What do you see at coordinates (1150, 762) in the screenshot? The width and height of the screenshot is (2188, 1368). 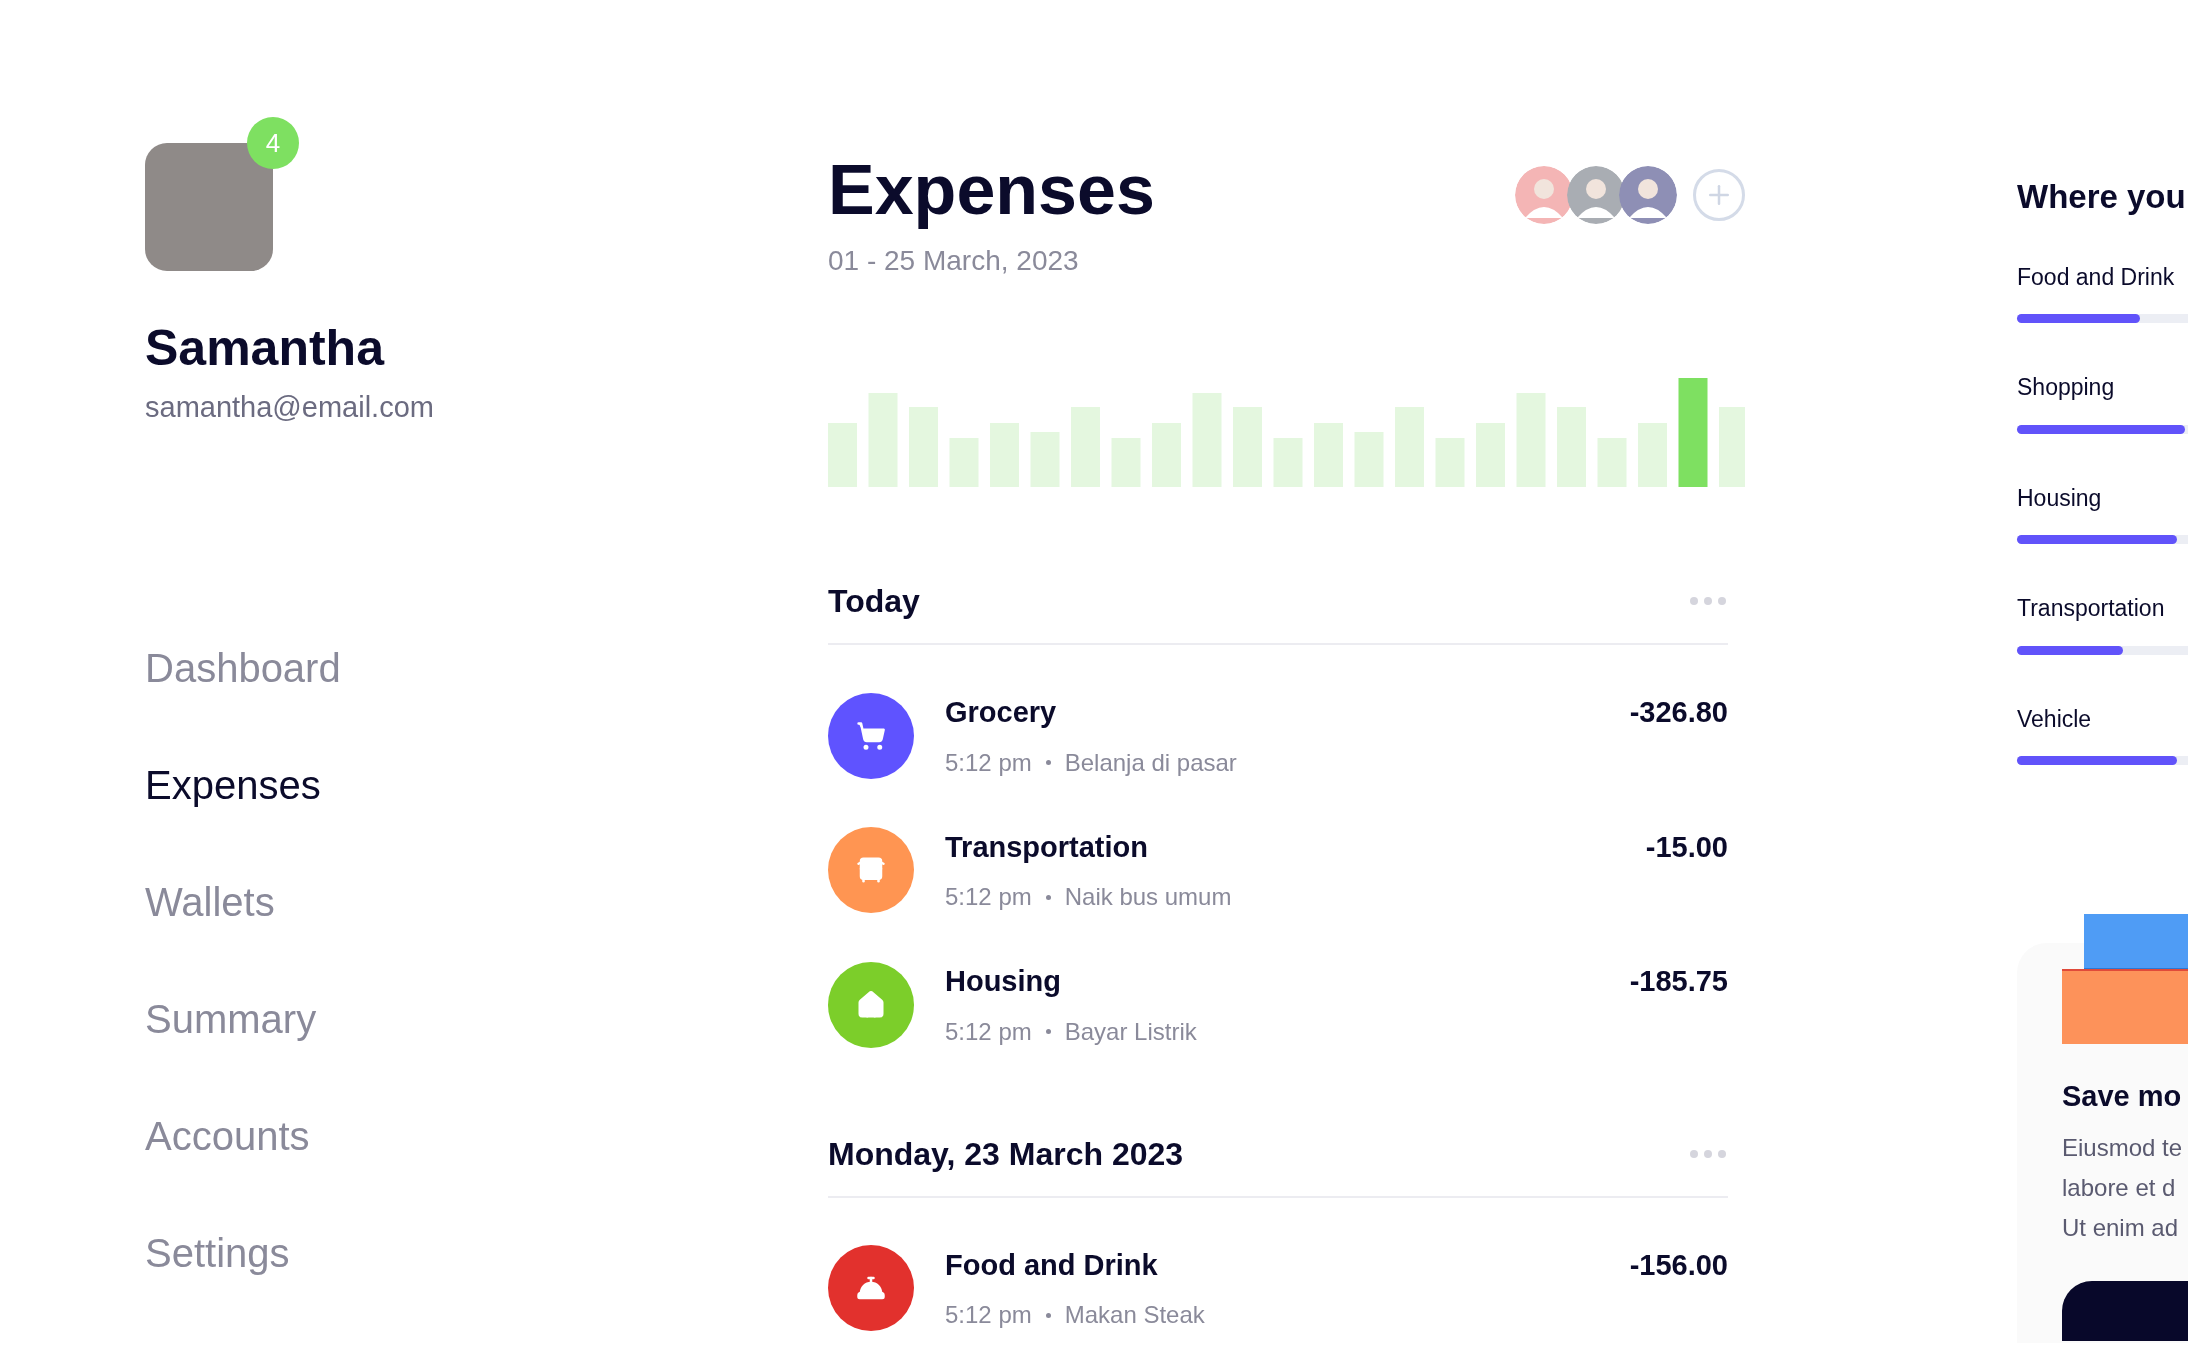 I see `transaction-note: Belanja di pasar` at bounding box center [1150, 762].